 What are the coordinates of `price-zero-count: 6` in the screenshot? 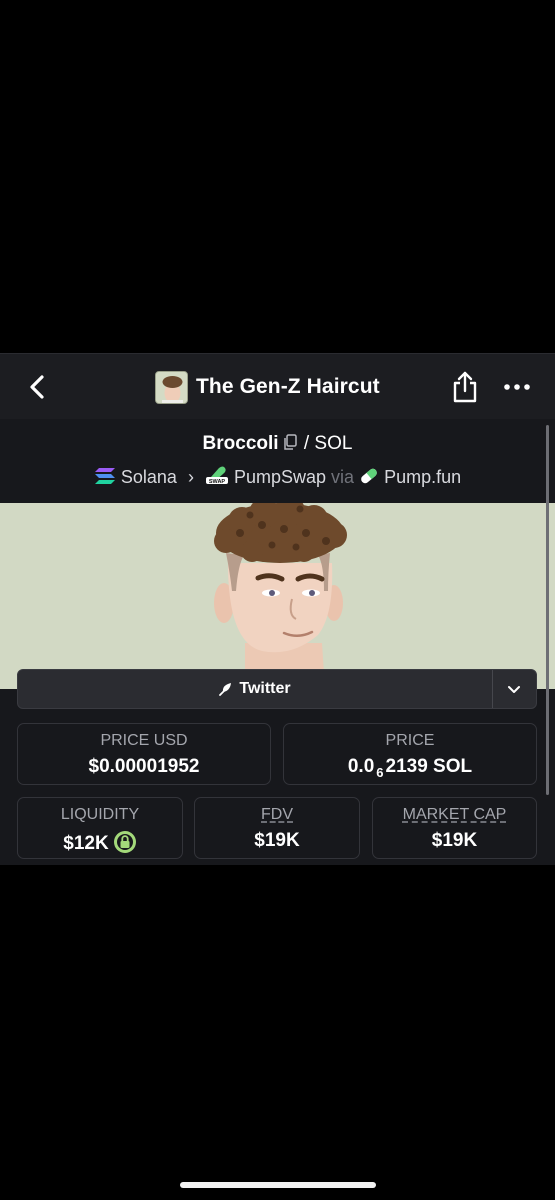 It's located at (380, 772).